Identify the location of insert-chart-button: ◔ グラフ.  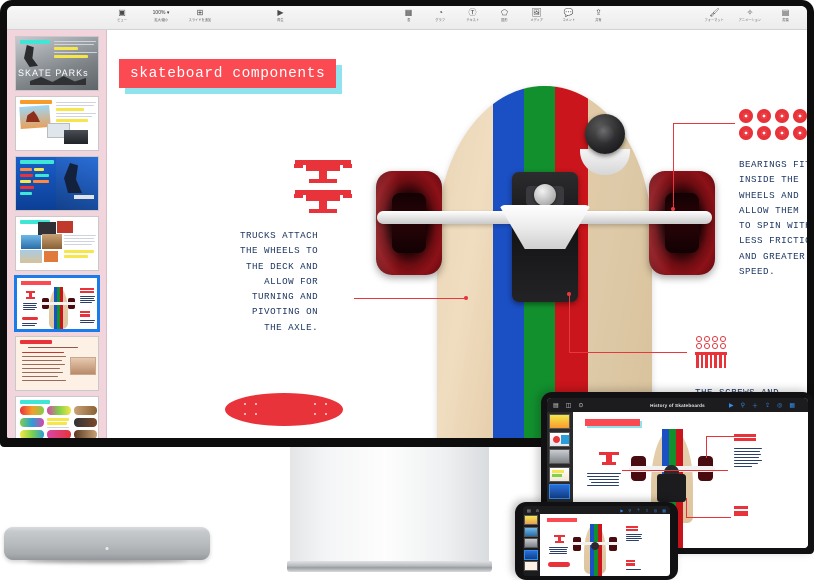
(440, 15).